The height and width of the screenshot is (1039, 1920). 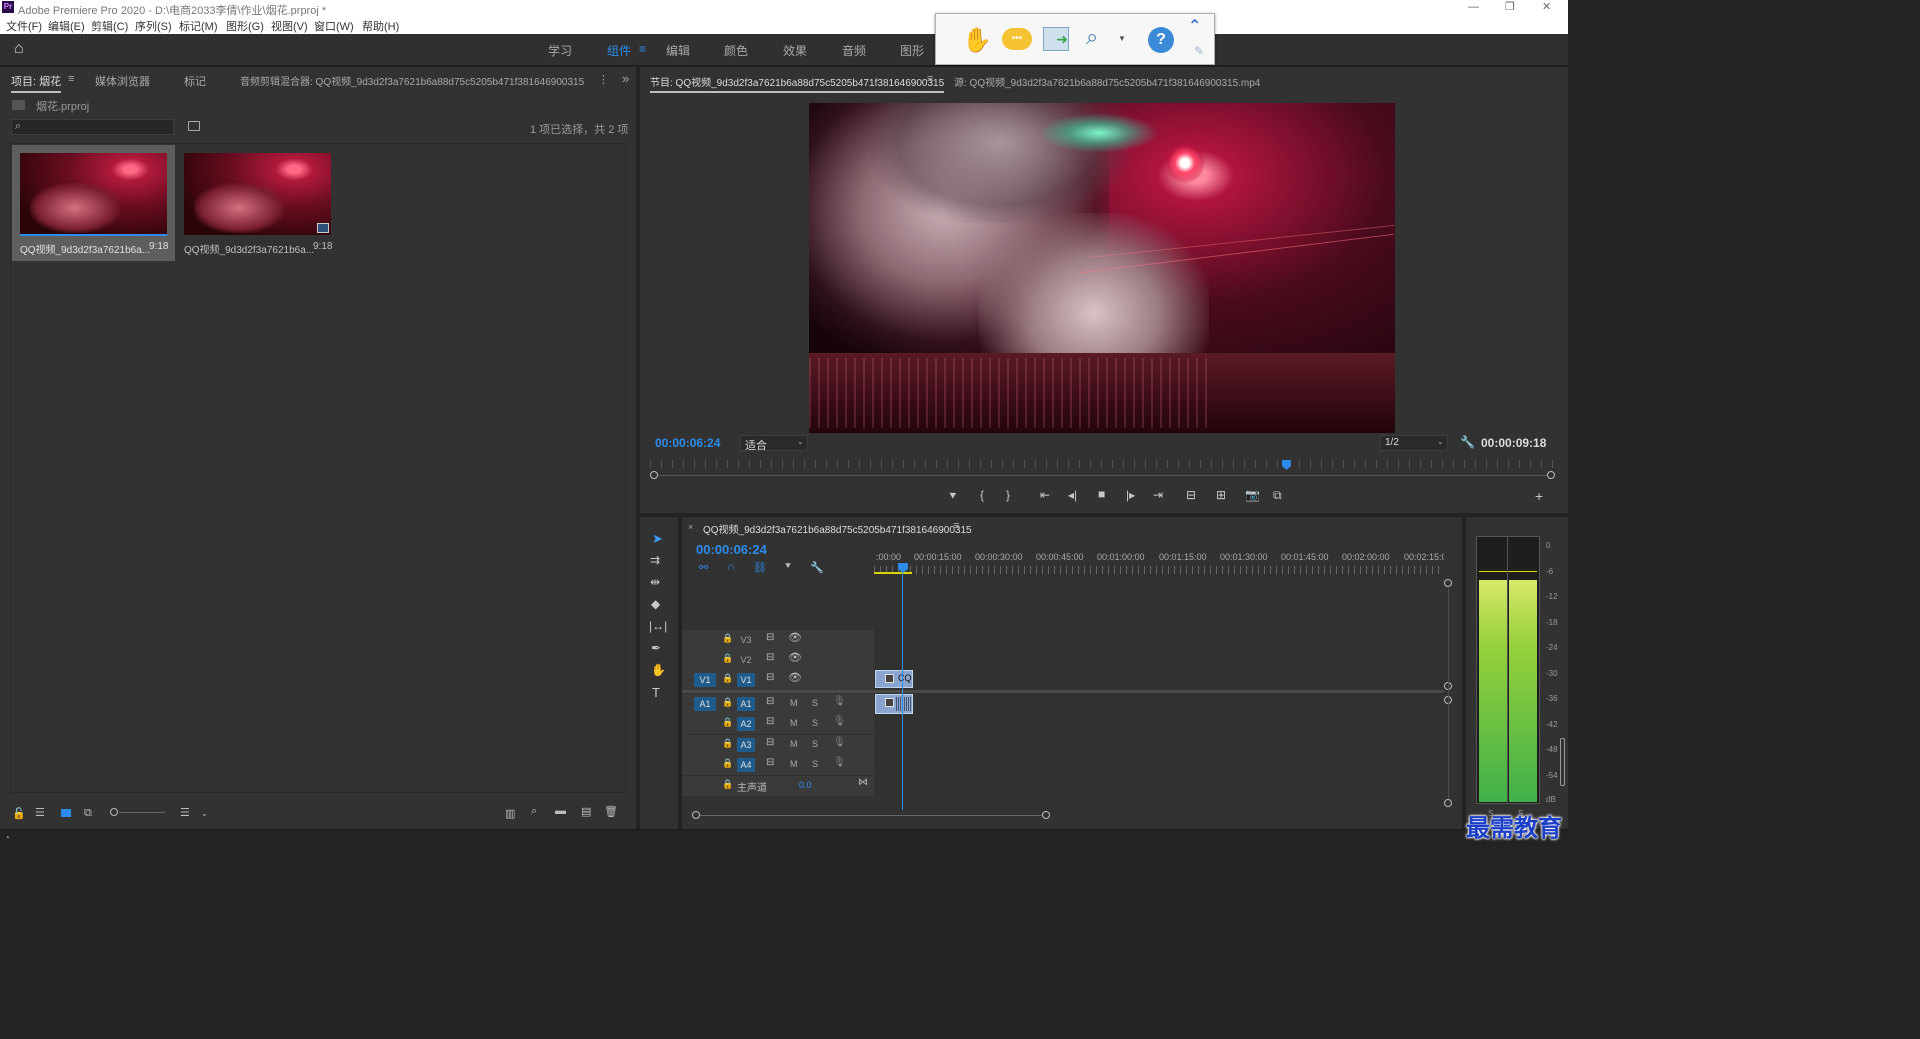 What do you see at coordinates (138, 812) in the screenshot?
I see `zoom-slider` at bounding box center [138, 812].